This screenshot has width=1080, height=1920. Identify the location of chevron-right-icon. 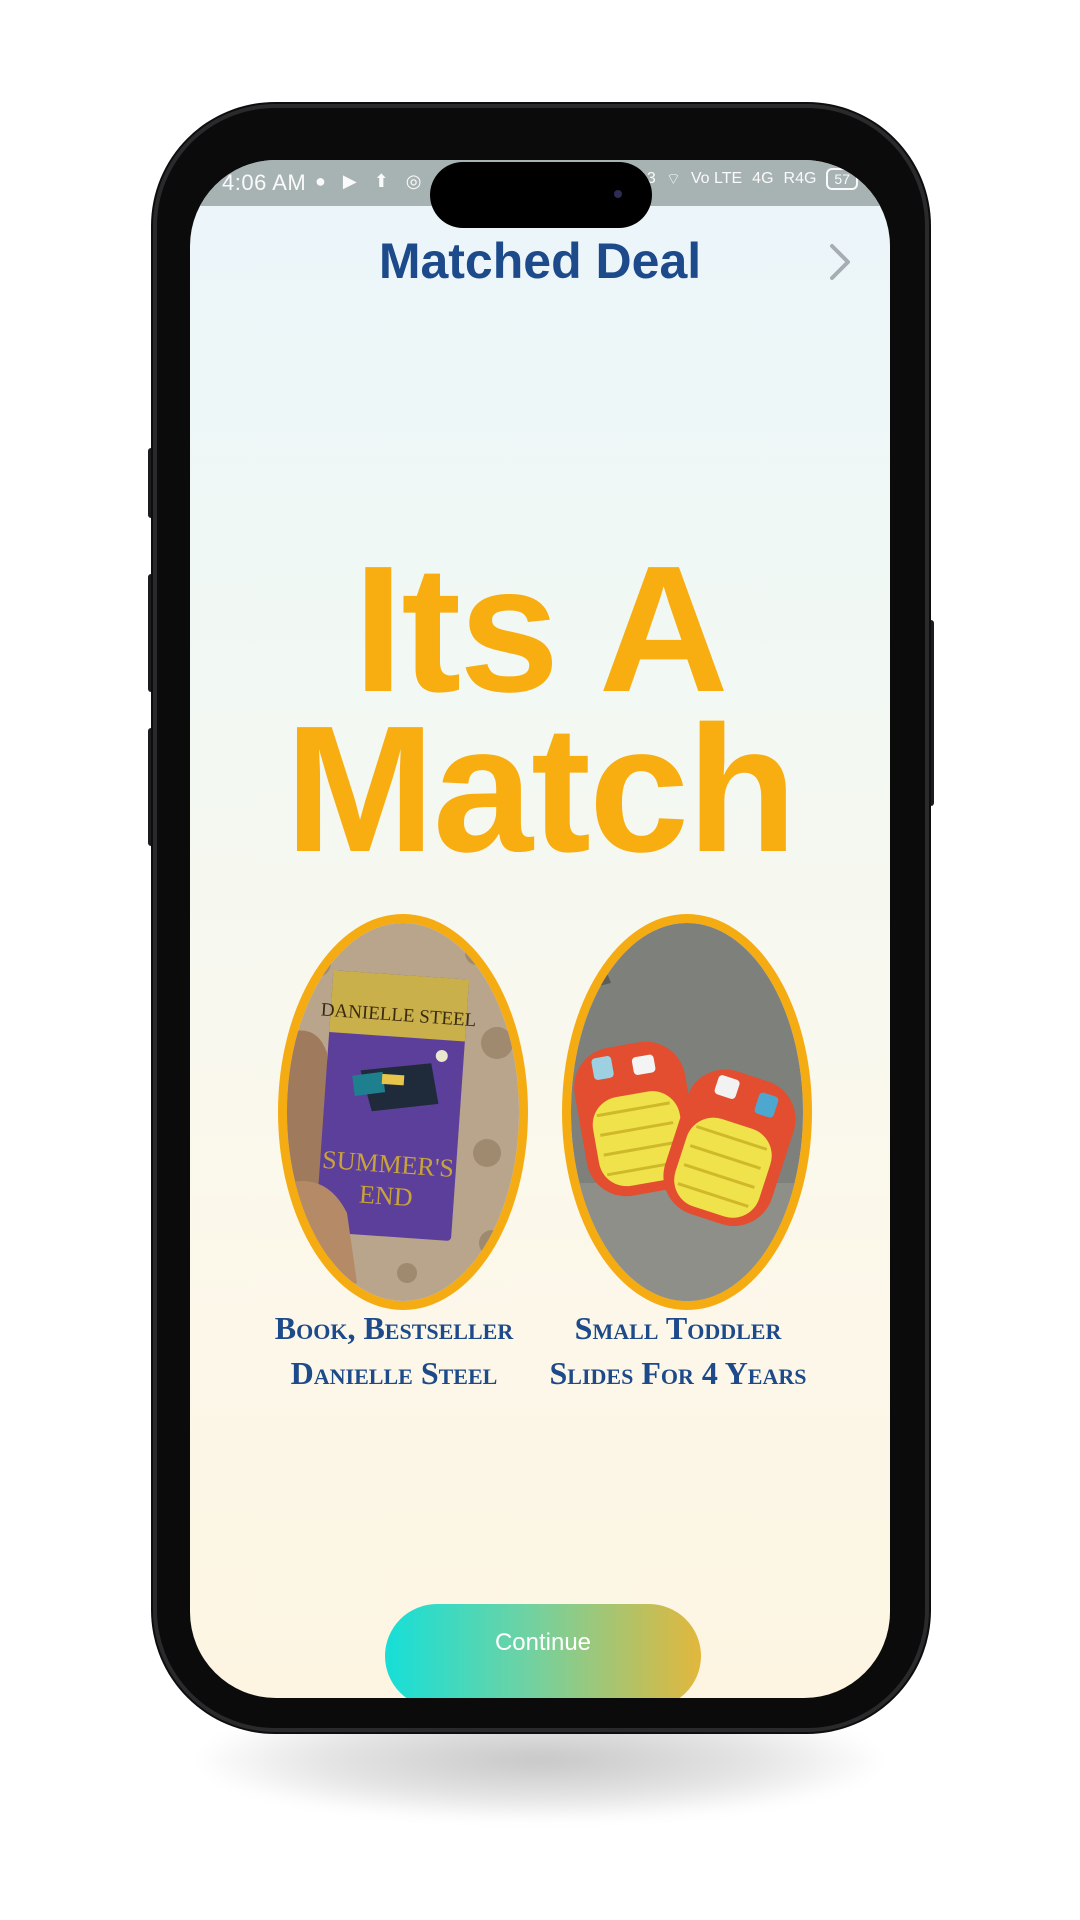
(840, 262).